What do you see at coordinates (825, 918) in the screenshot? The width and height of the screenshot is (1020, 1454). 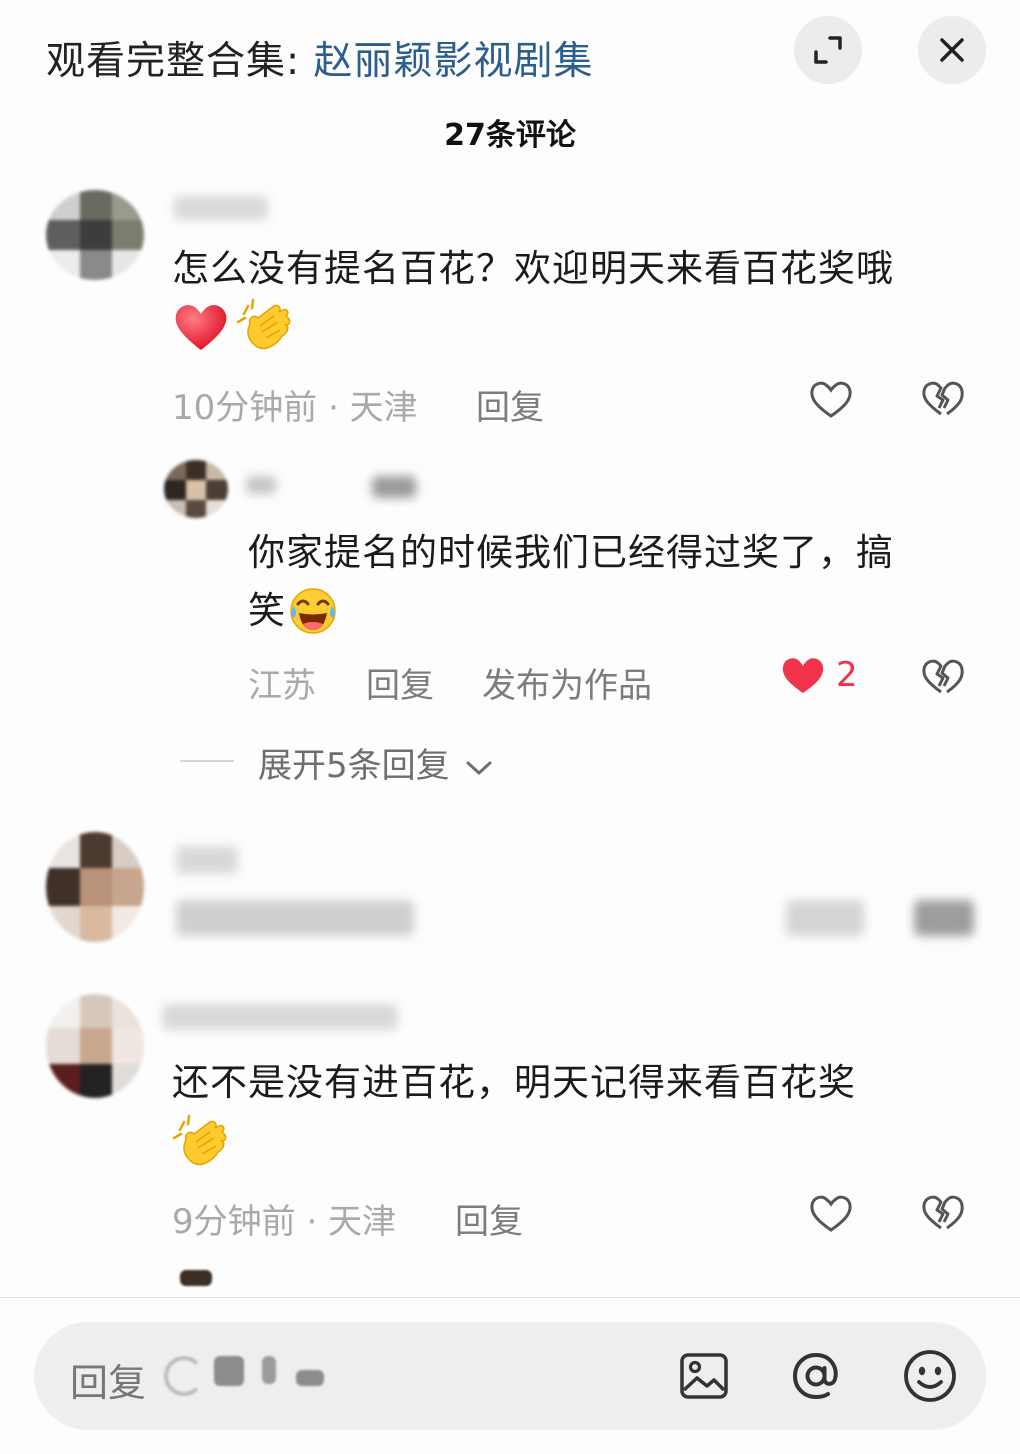 I see `blurred-like` at bounding box center [825, 918].